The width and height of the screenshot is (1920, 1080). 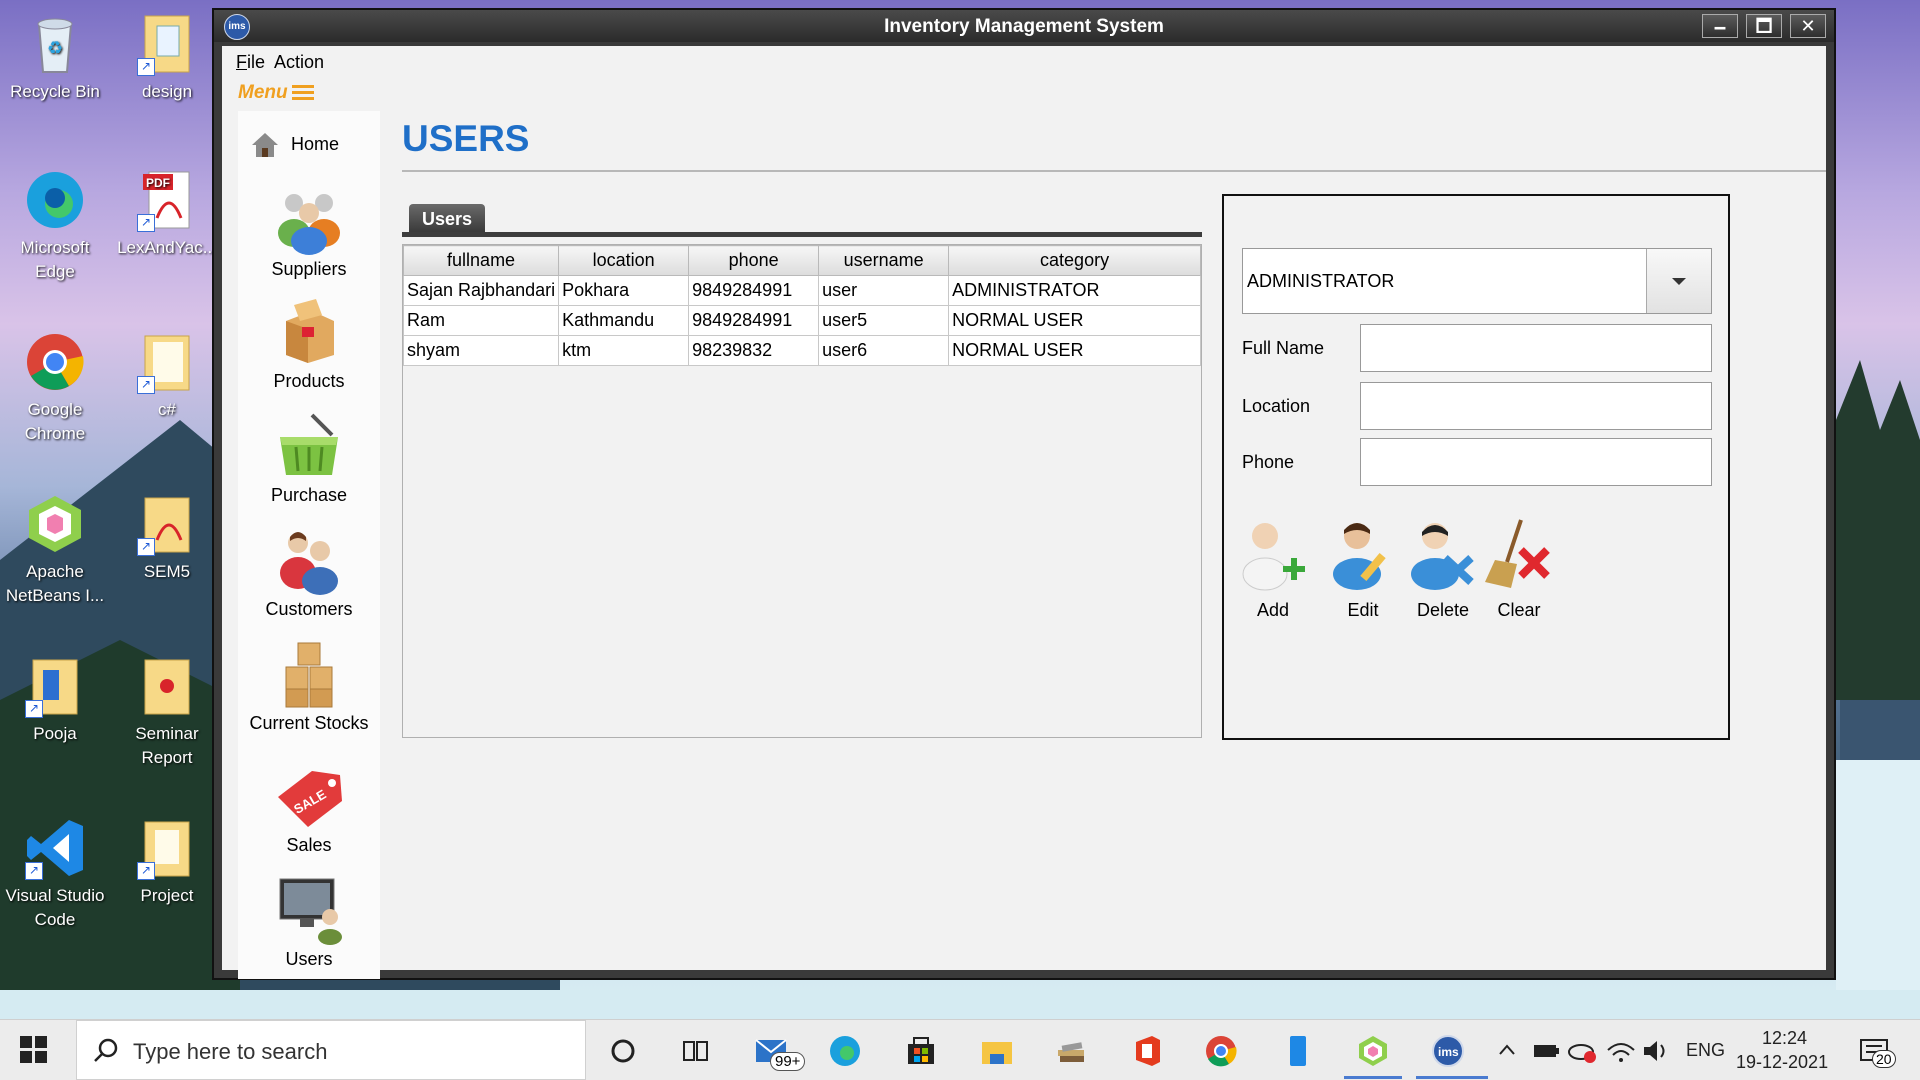 I want to click on edge-taskbar-icon, so click(x=845, y=1051).